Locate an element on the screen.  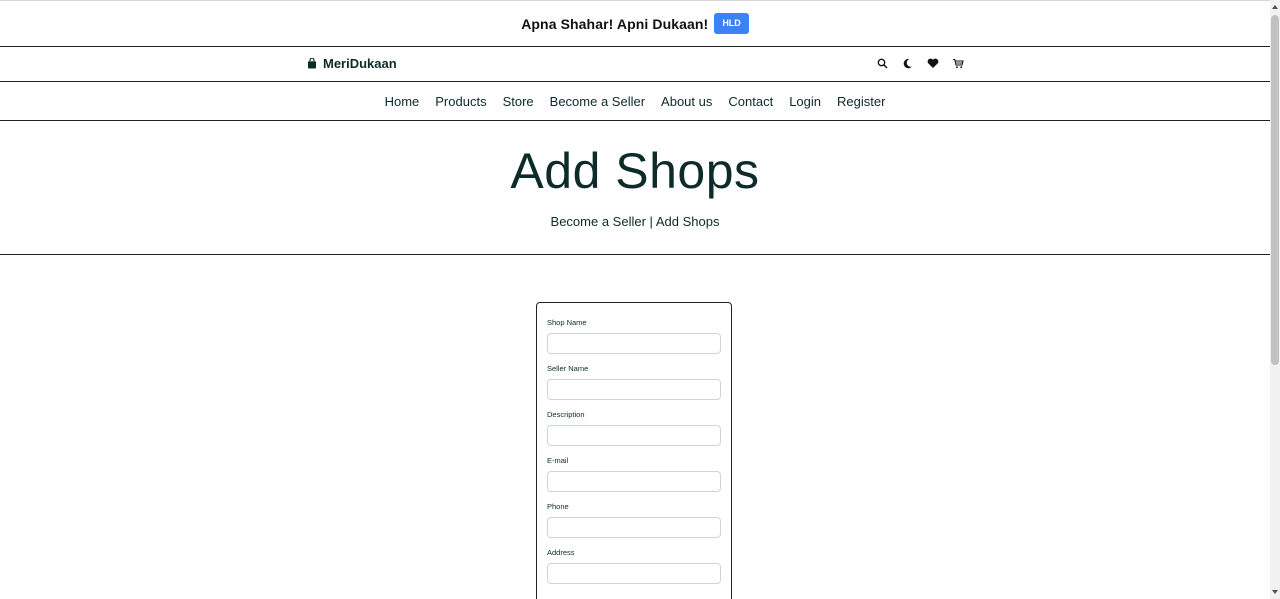
seller-name-input is located at coordinates (634, 389).